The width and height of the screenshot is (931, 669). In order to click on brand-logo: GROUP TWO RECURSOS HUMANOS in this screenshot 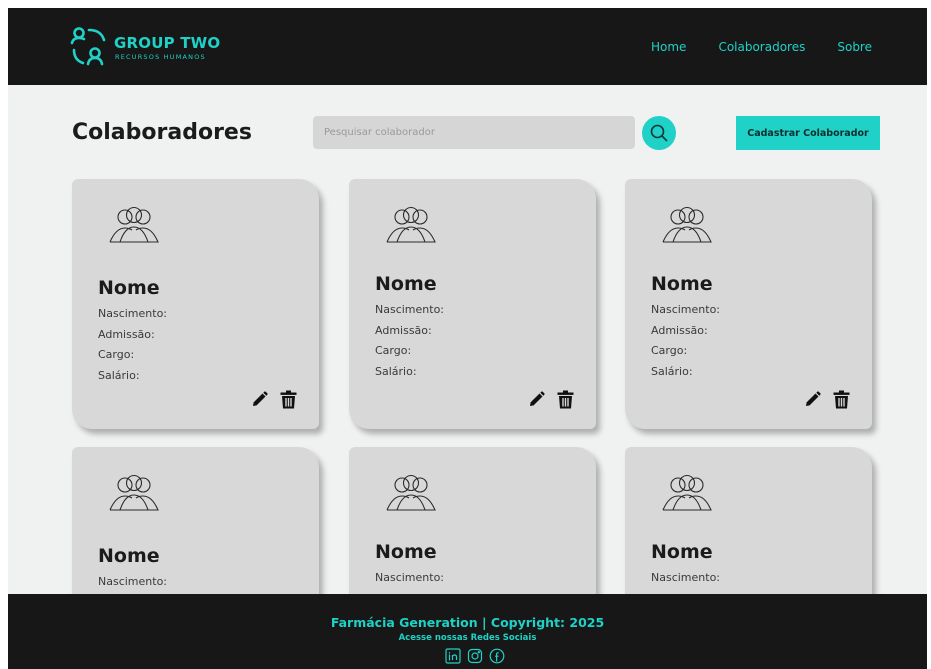, I will do `click(148, 48)`.